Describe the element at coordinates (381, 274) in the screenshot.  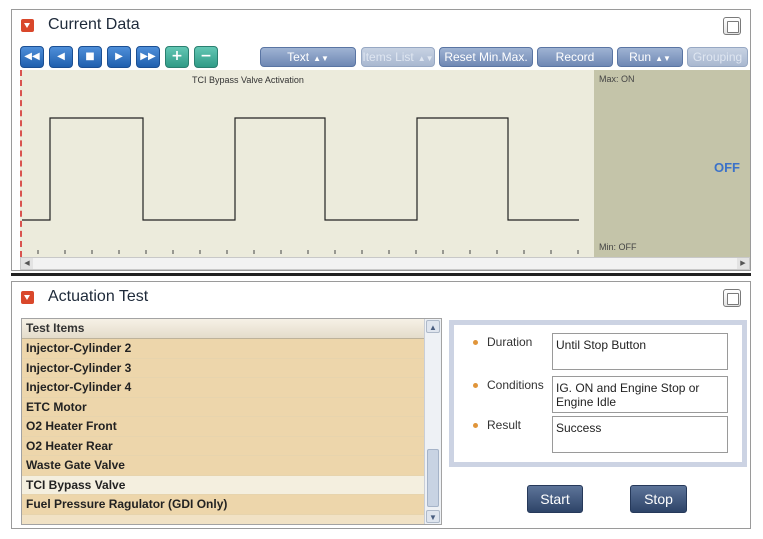
I see `panel-divider` at that location.